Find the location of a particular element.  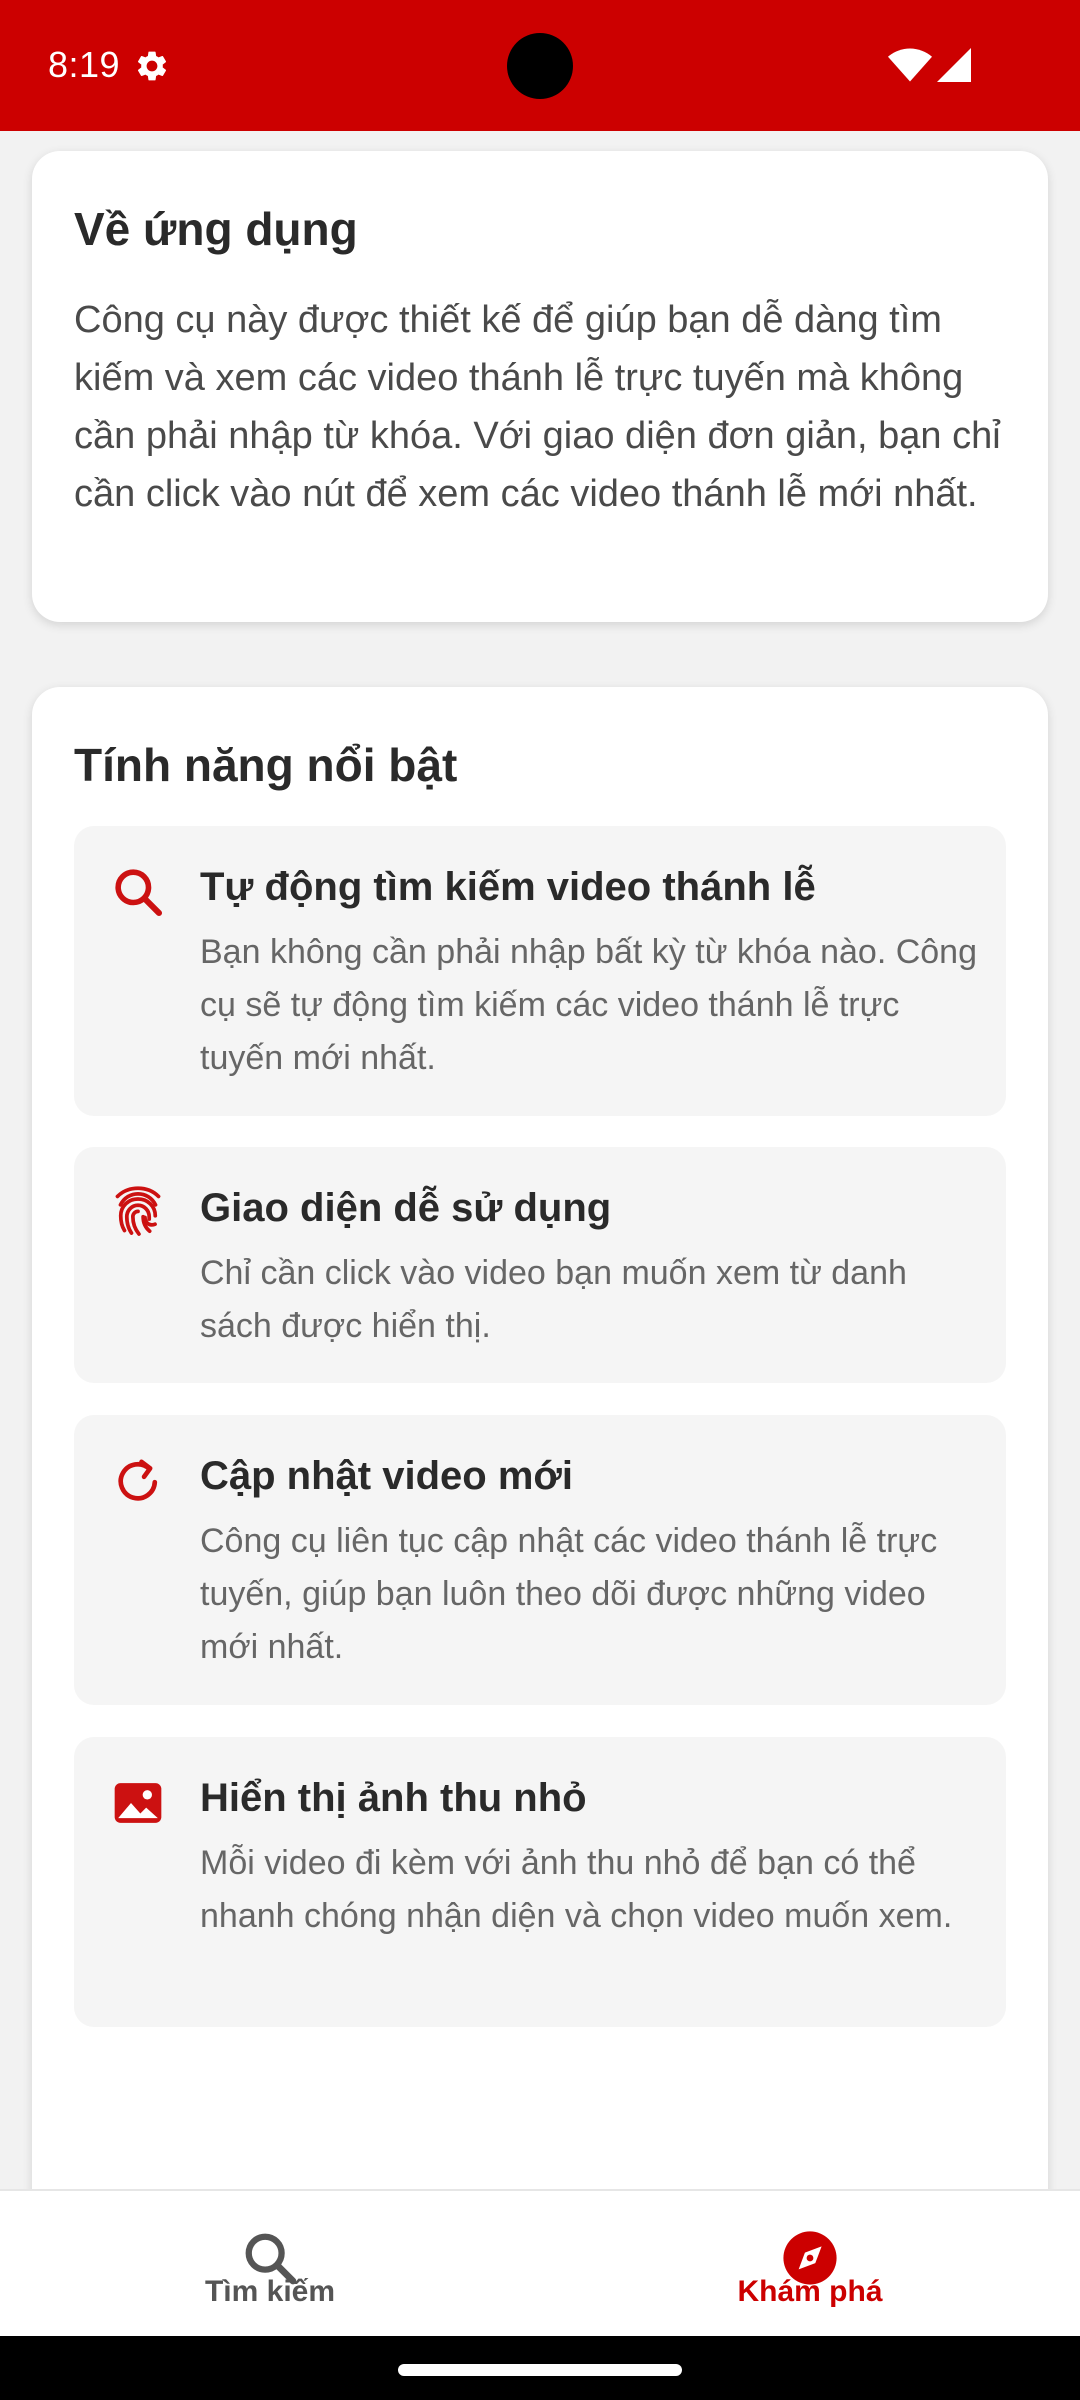

status-bar: 8:19 is located at coordinates (540, 65).